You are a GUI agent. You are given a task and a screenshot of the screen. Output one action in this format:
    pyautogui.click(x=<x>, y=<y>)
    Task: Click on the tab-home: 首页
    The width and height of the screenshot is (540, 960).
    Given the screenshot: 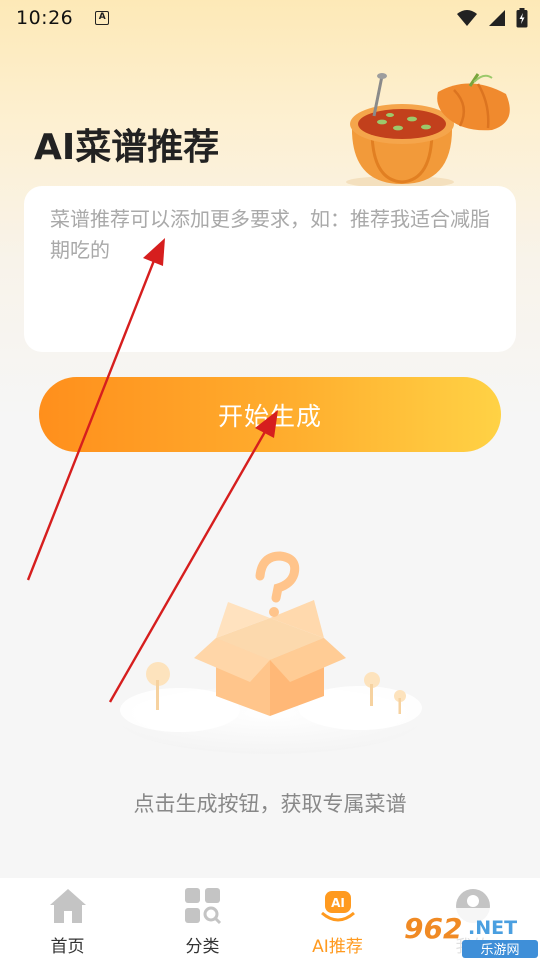 What is the action you would take?
    pyautogui.click(x=67, y=919)
    